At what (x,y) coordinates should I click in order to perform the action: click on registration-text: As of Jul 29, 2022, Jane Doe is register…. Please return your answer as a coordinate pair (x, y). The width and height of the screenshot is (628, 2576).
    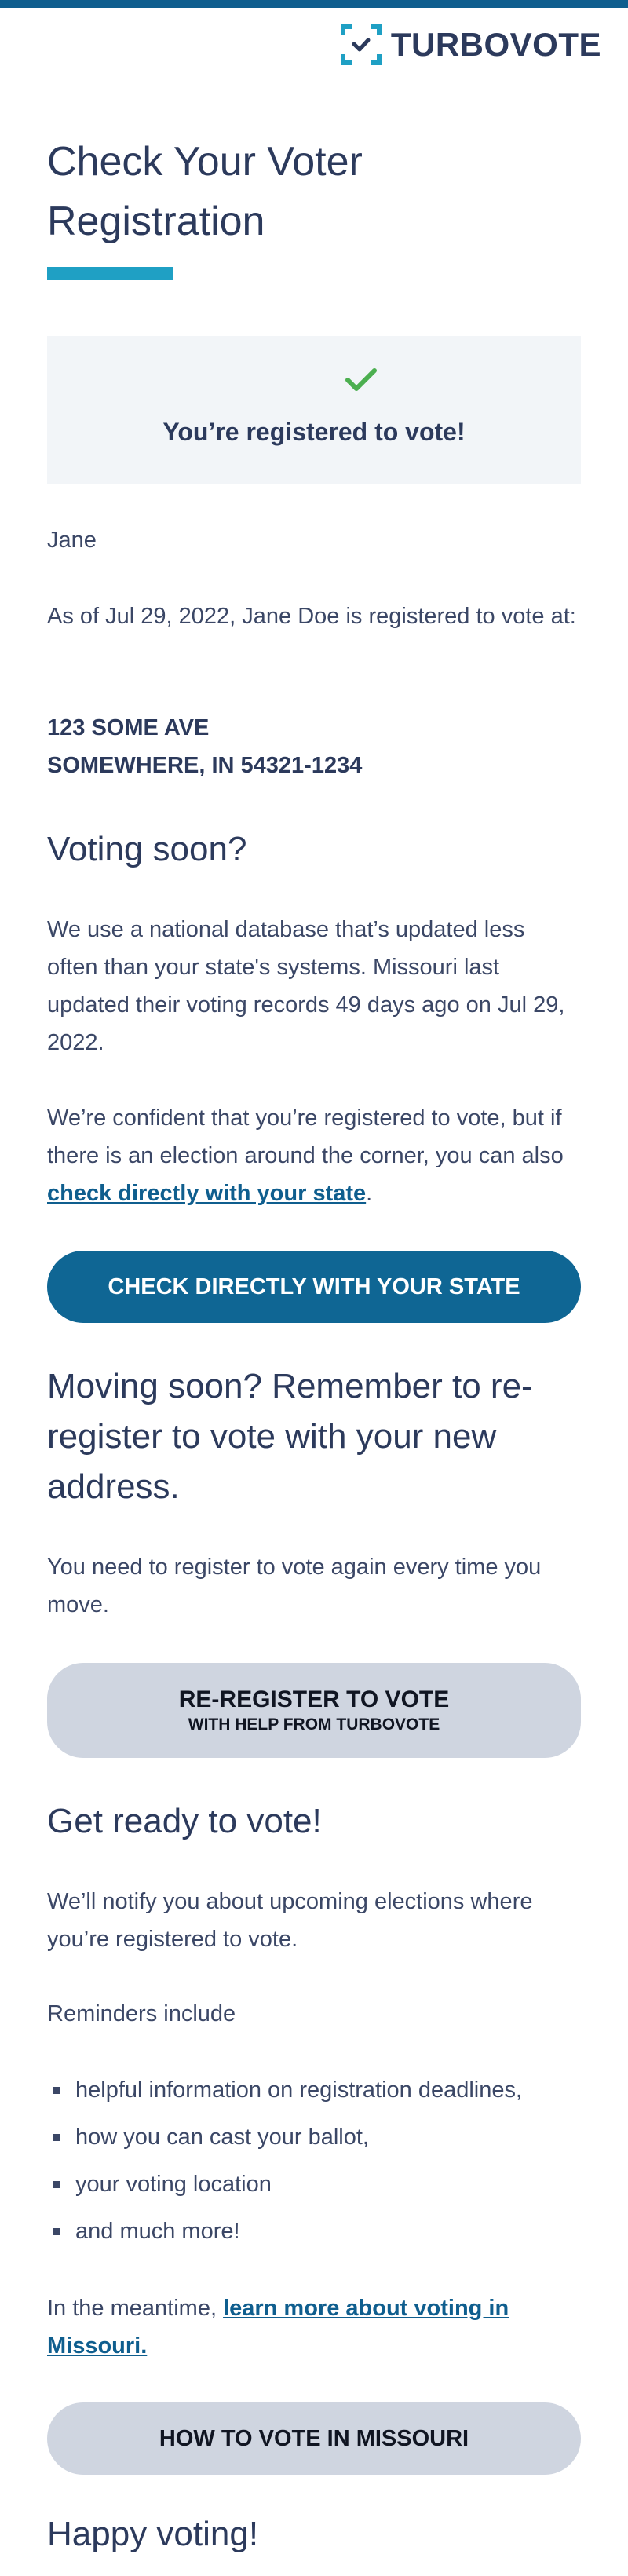
    Looking at the image, I should click on (311, 616).